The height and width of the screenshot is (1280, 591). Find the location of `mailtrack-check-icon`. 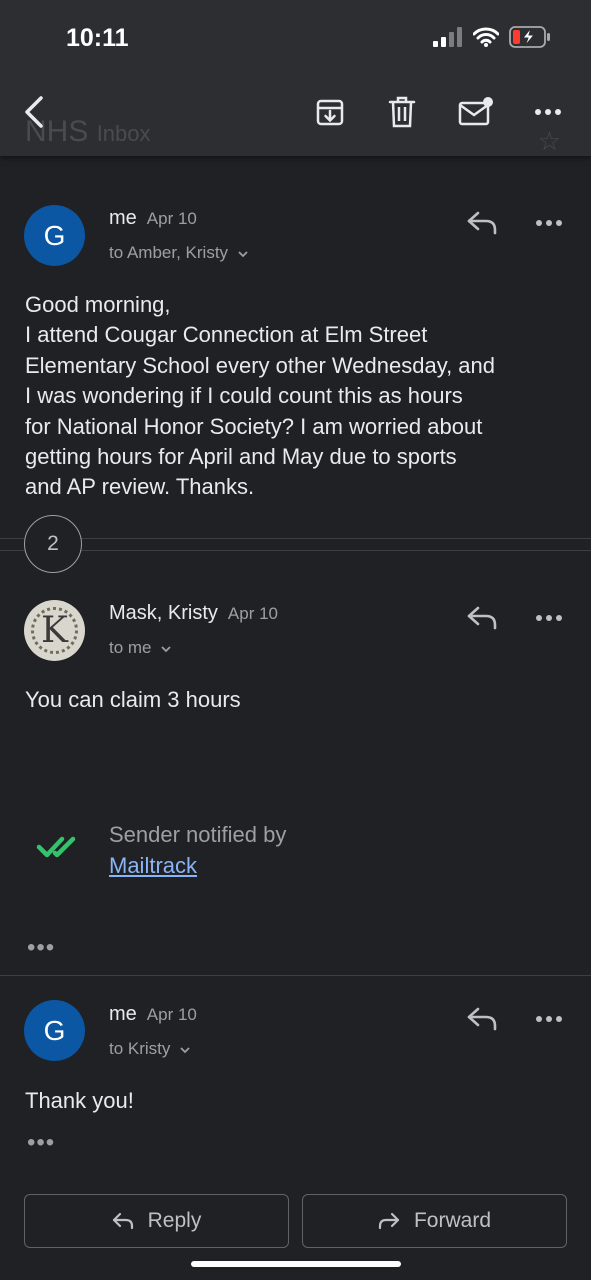

mailtrack-check-icon is located at coordinates (56, 847).